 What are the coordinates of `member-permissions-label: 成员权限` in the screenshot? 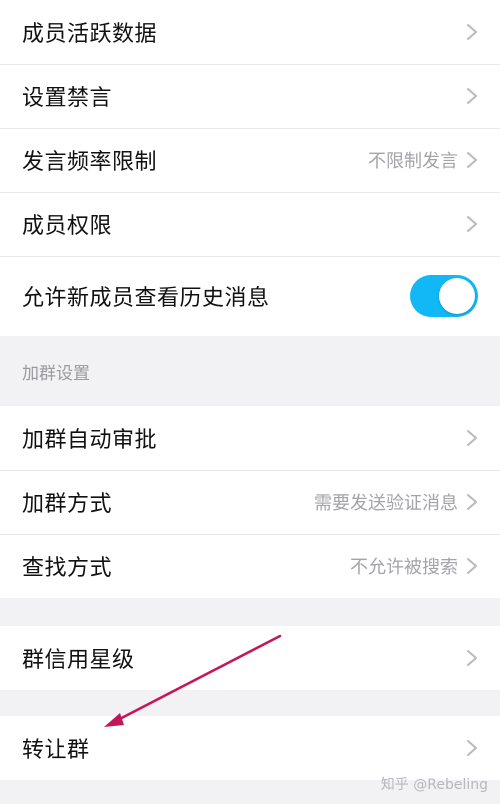 It's located at (67, 226).